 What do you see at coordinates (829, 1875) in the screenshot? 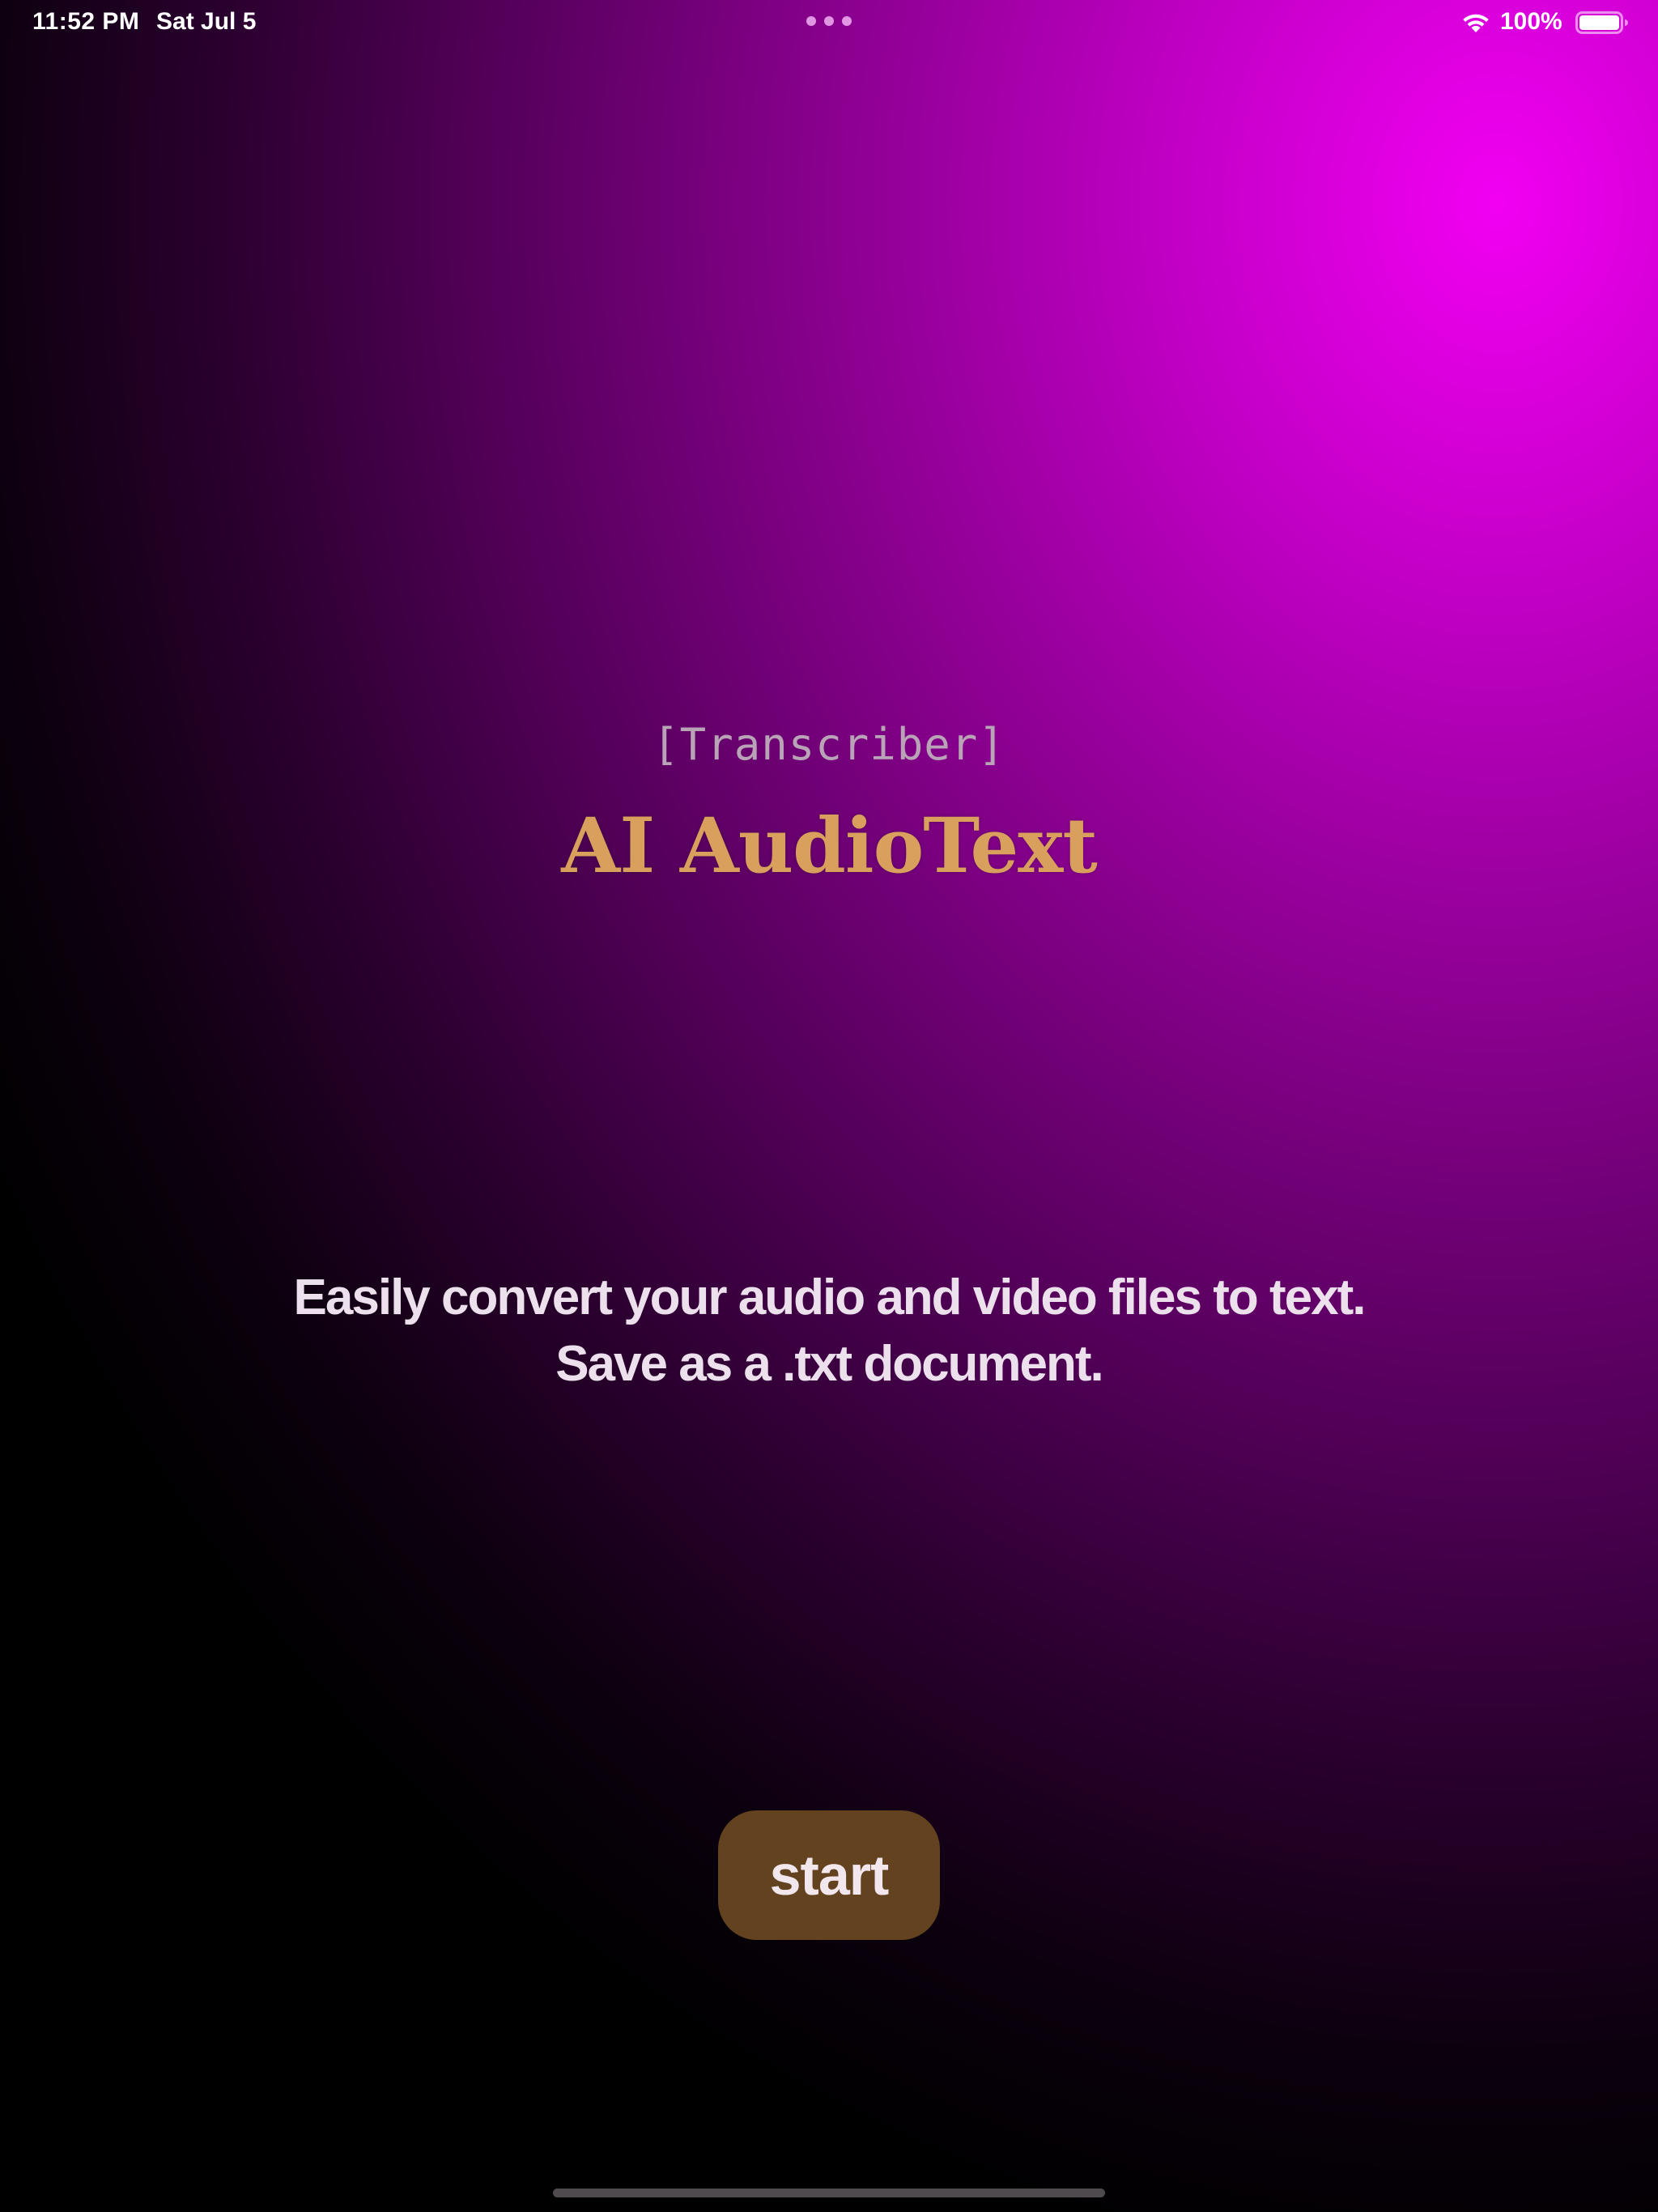
I see `start-button: start` at bounding box center [829, 1875].